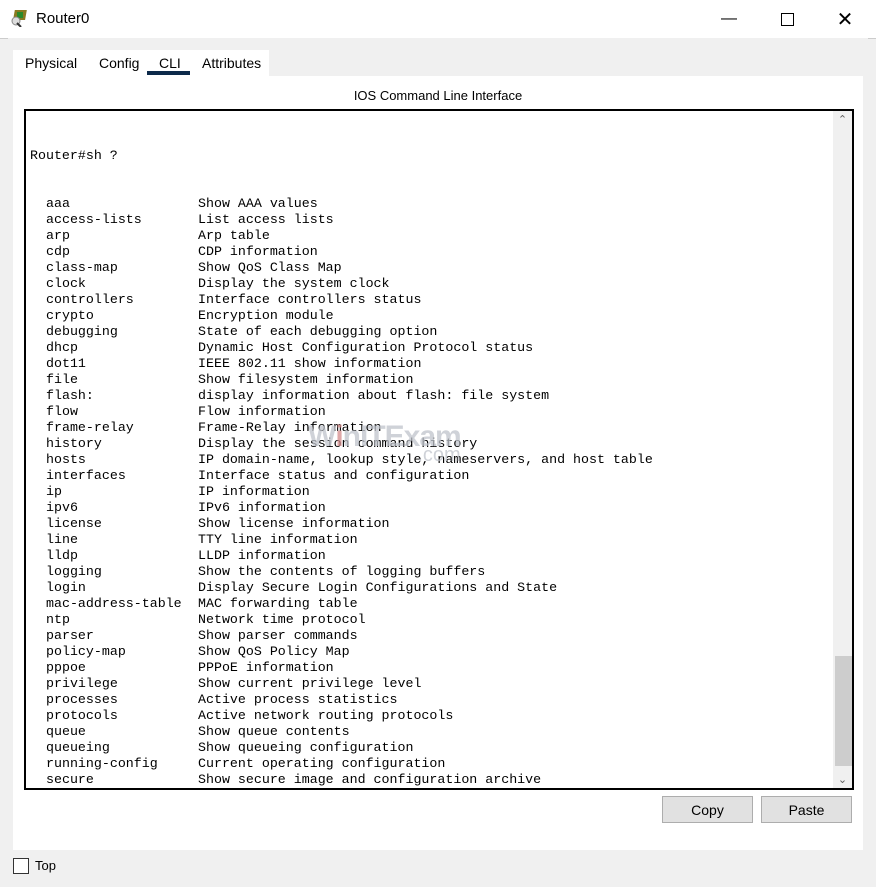 The height and width of the screenshot is (887, 876). What do you see at coordinates (282, 619) in the screenshot?
I see `command-description: Network time protocol` at bounding box center [282, 619].